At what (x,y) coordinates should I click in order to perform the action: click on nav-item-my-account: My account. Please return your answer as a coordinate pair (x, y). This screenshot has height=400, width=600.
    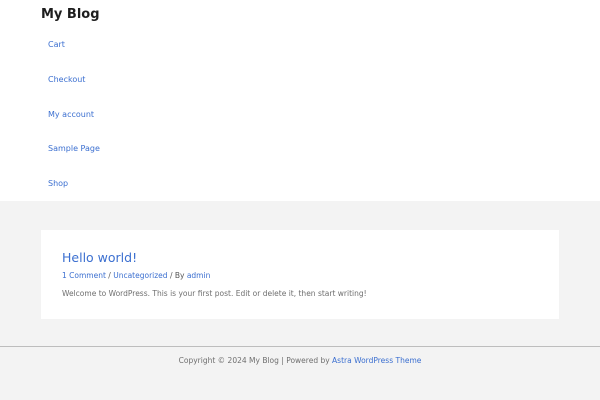
    Looking at the image, I should click on (71, 115).